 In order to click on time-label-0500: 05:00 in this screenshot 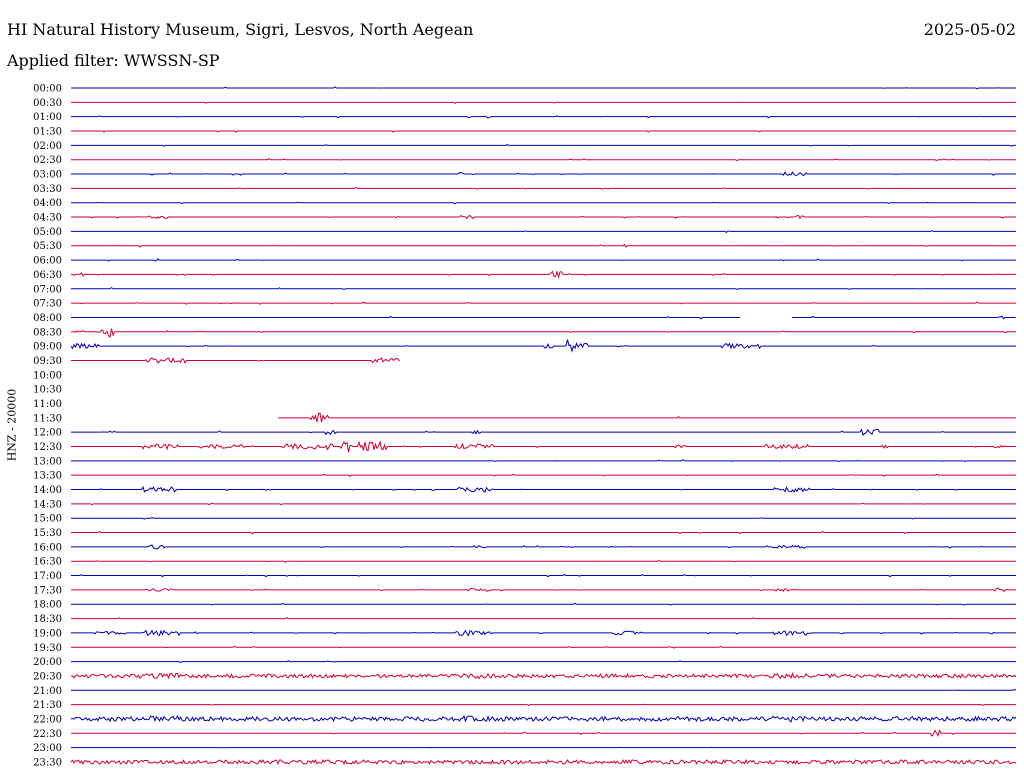, I will do `click(47, 232)`.